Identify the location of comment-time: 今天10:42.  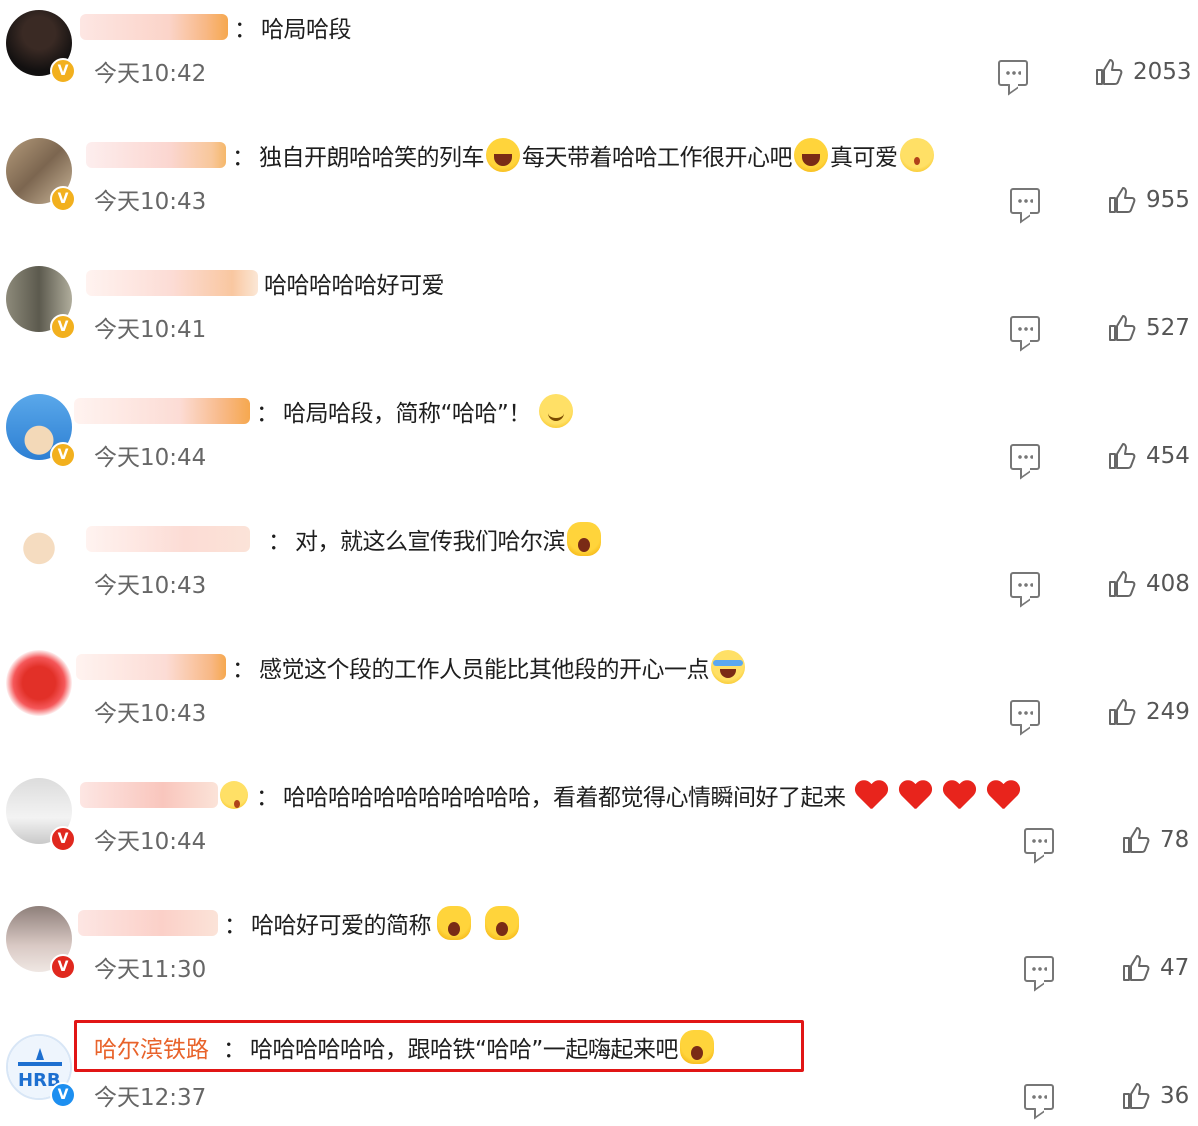
(150, 74).